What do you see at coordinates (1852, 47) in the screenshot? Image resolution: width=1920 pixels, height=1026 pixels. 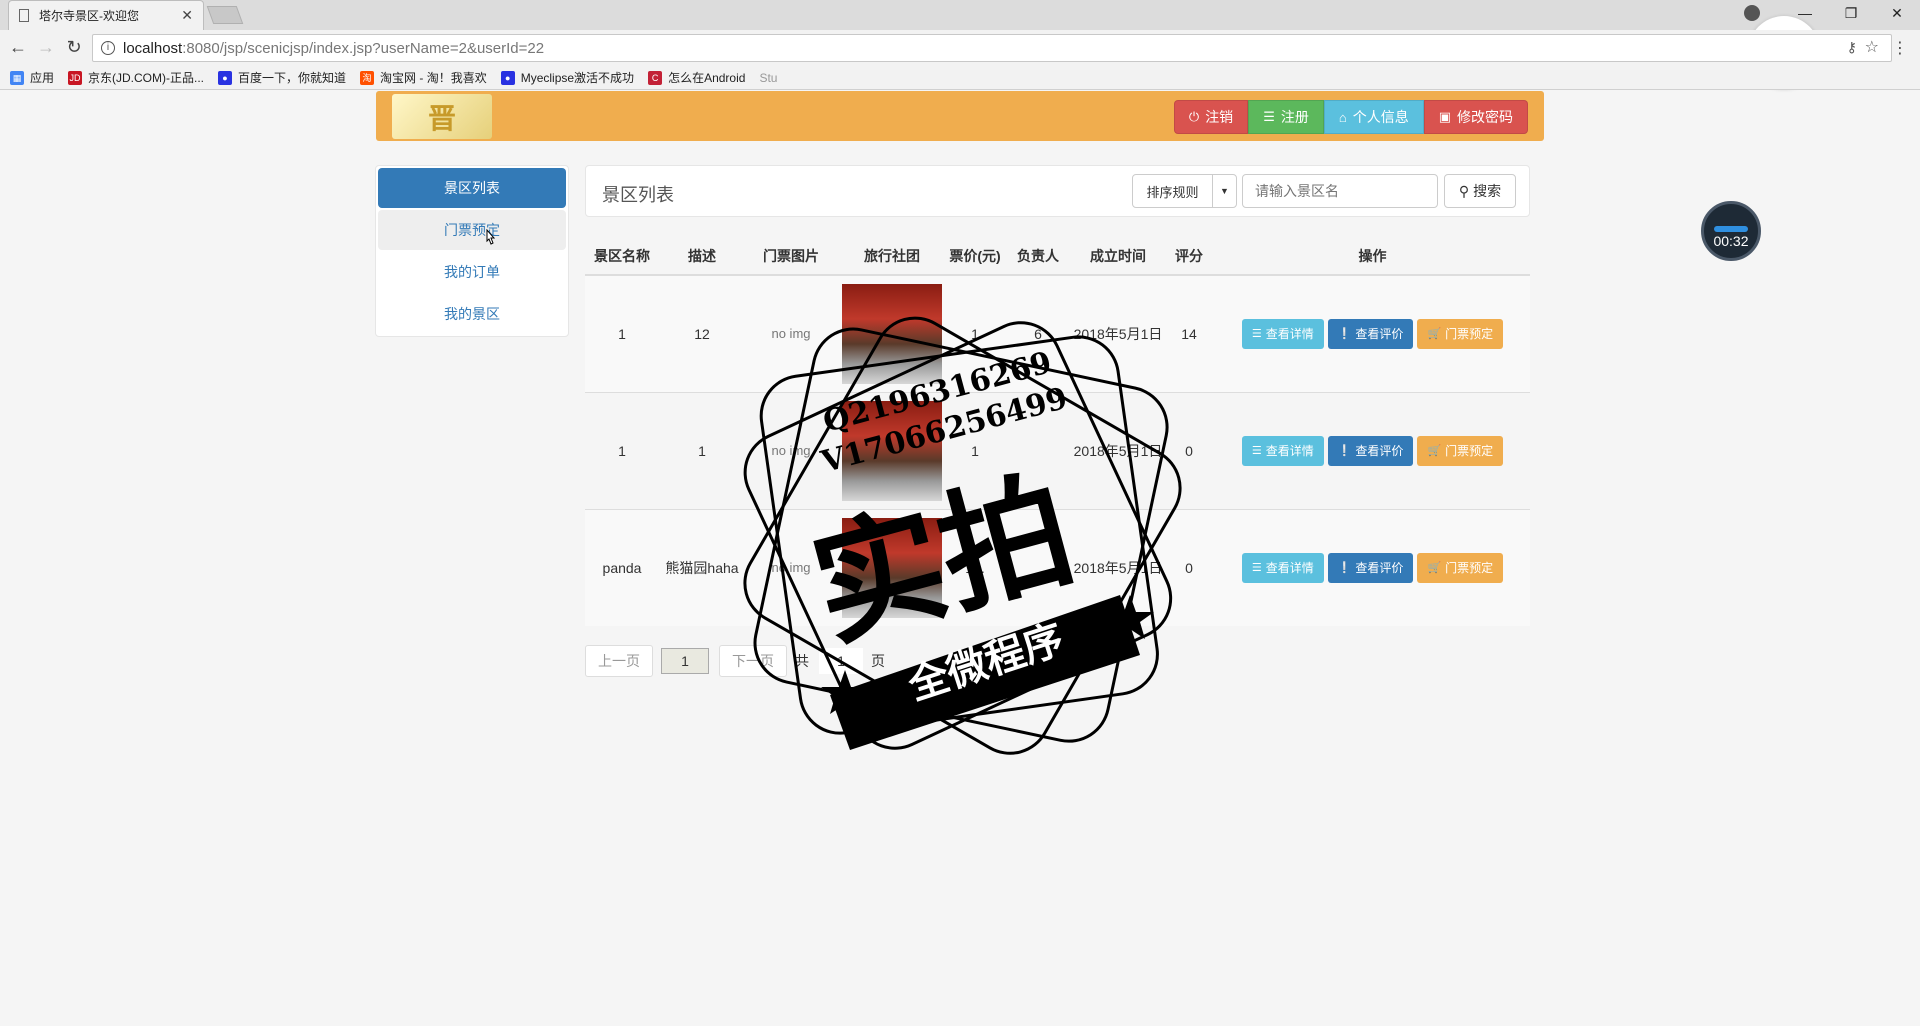 I see `key-icon: ⚷` at bounding box center [1852, 47].